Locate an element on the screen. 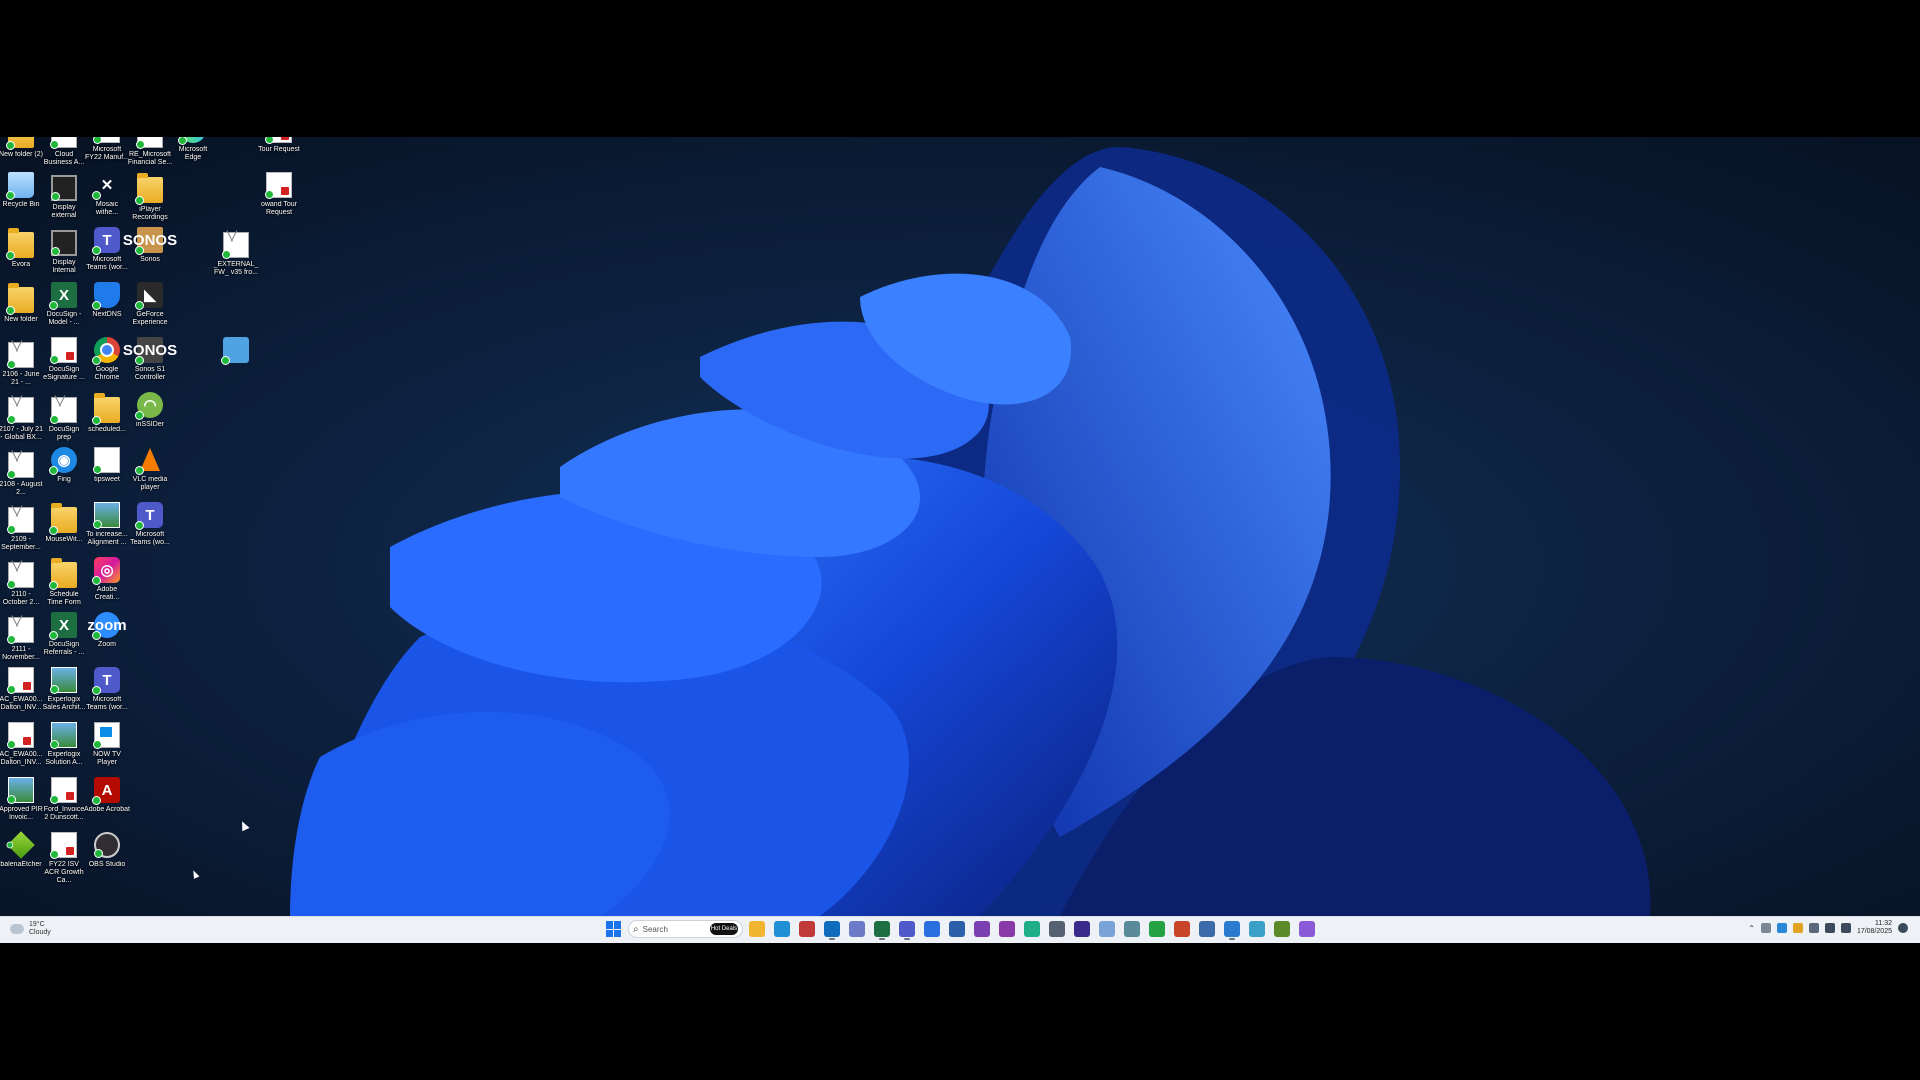 This screenshot has height=1080, width=1920. network-icon is located at coordinates (1829, 928).